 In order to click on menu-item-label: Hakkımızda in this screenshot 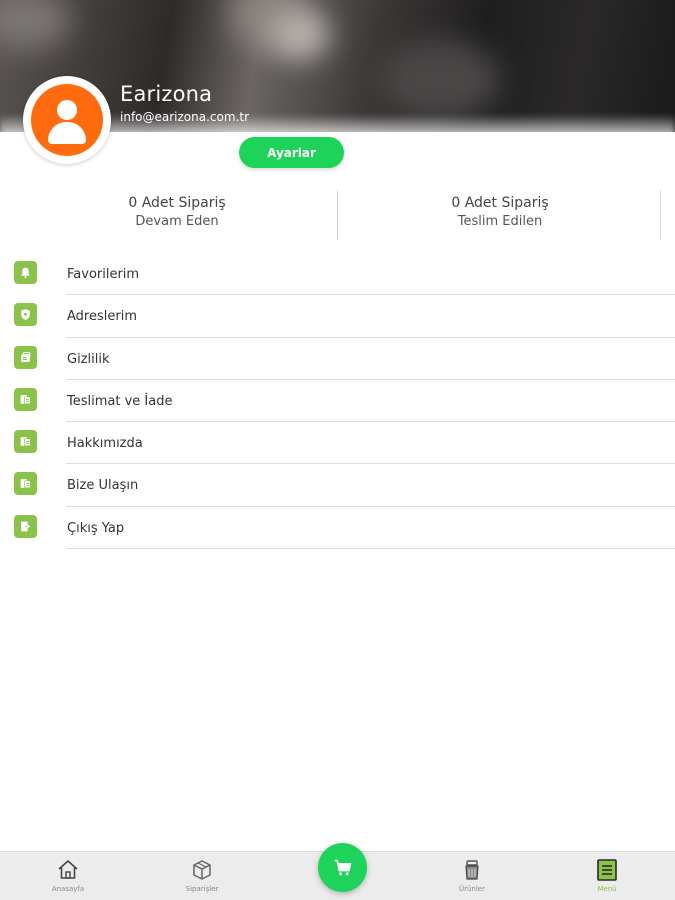, I will do `click(105, 444)`.